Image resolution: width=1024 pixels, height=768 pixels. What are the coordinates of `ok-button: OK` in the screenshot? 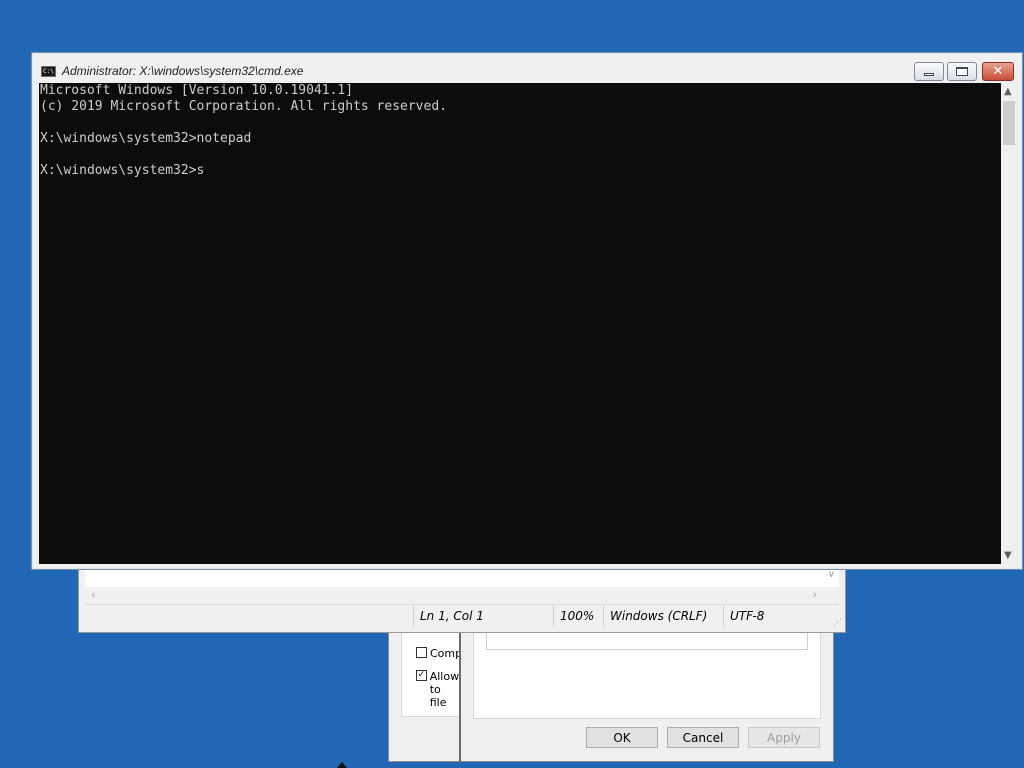 It's located at (622, 737).